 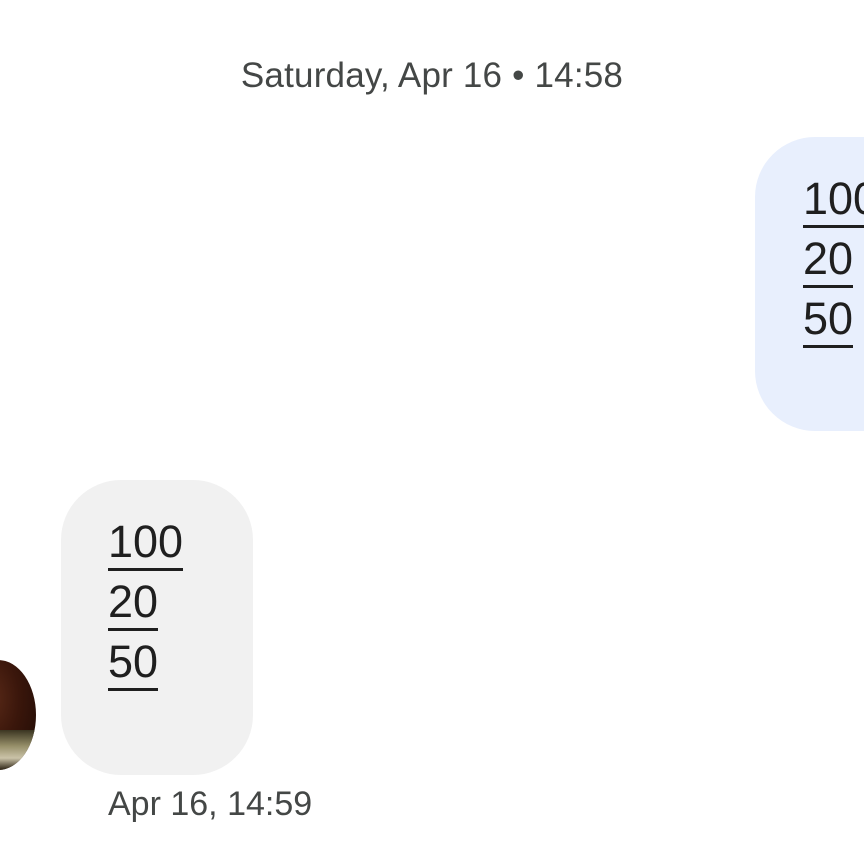 I want to click on outgoing-message-bubble: 100 20 50, so click(x=809, y=284).